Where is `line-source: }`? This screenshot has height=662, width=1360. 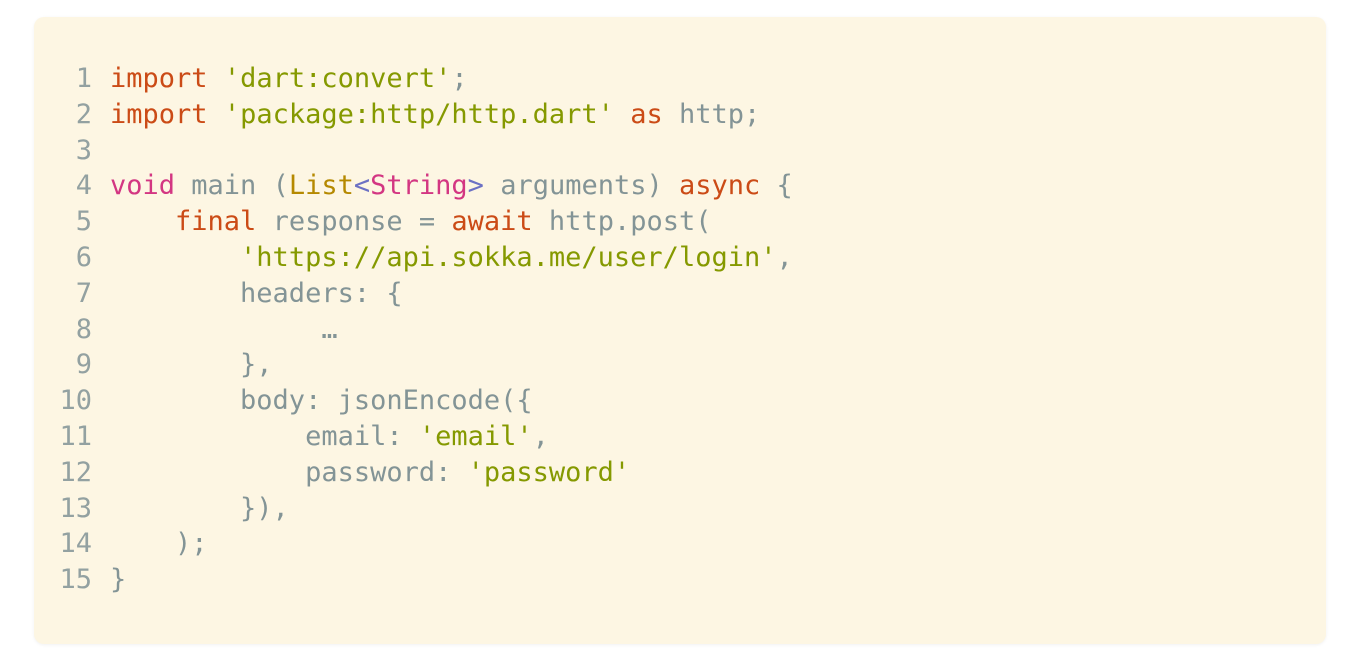 line-source: } is located at coordinates (118, 580).